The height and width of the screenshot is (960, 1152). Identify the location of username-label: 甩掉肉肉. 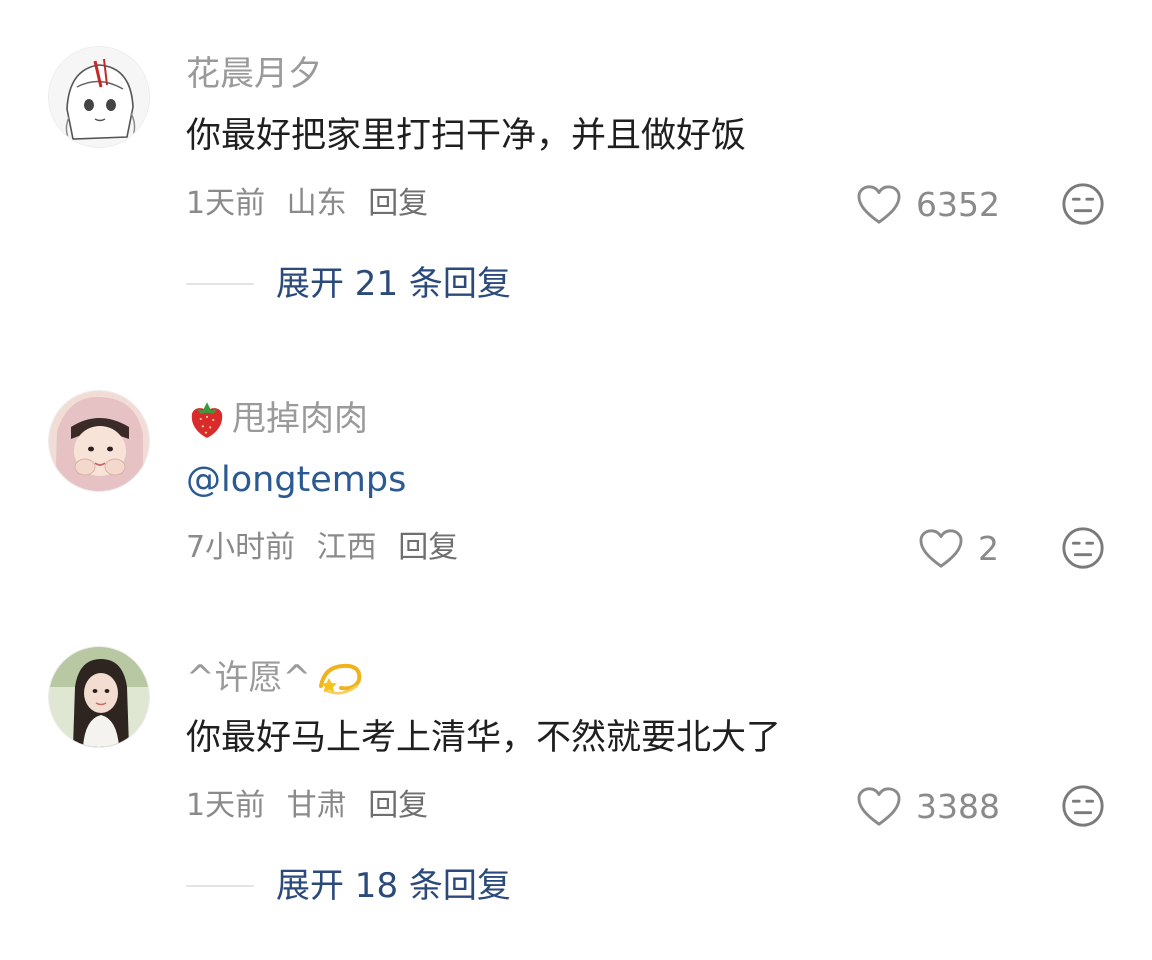
(300, 419).